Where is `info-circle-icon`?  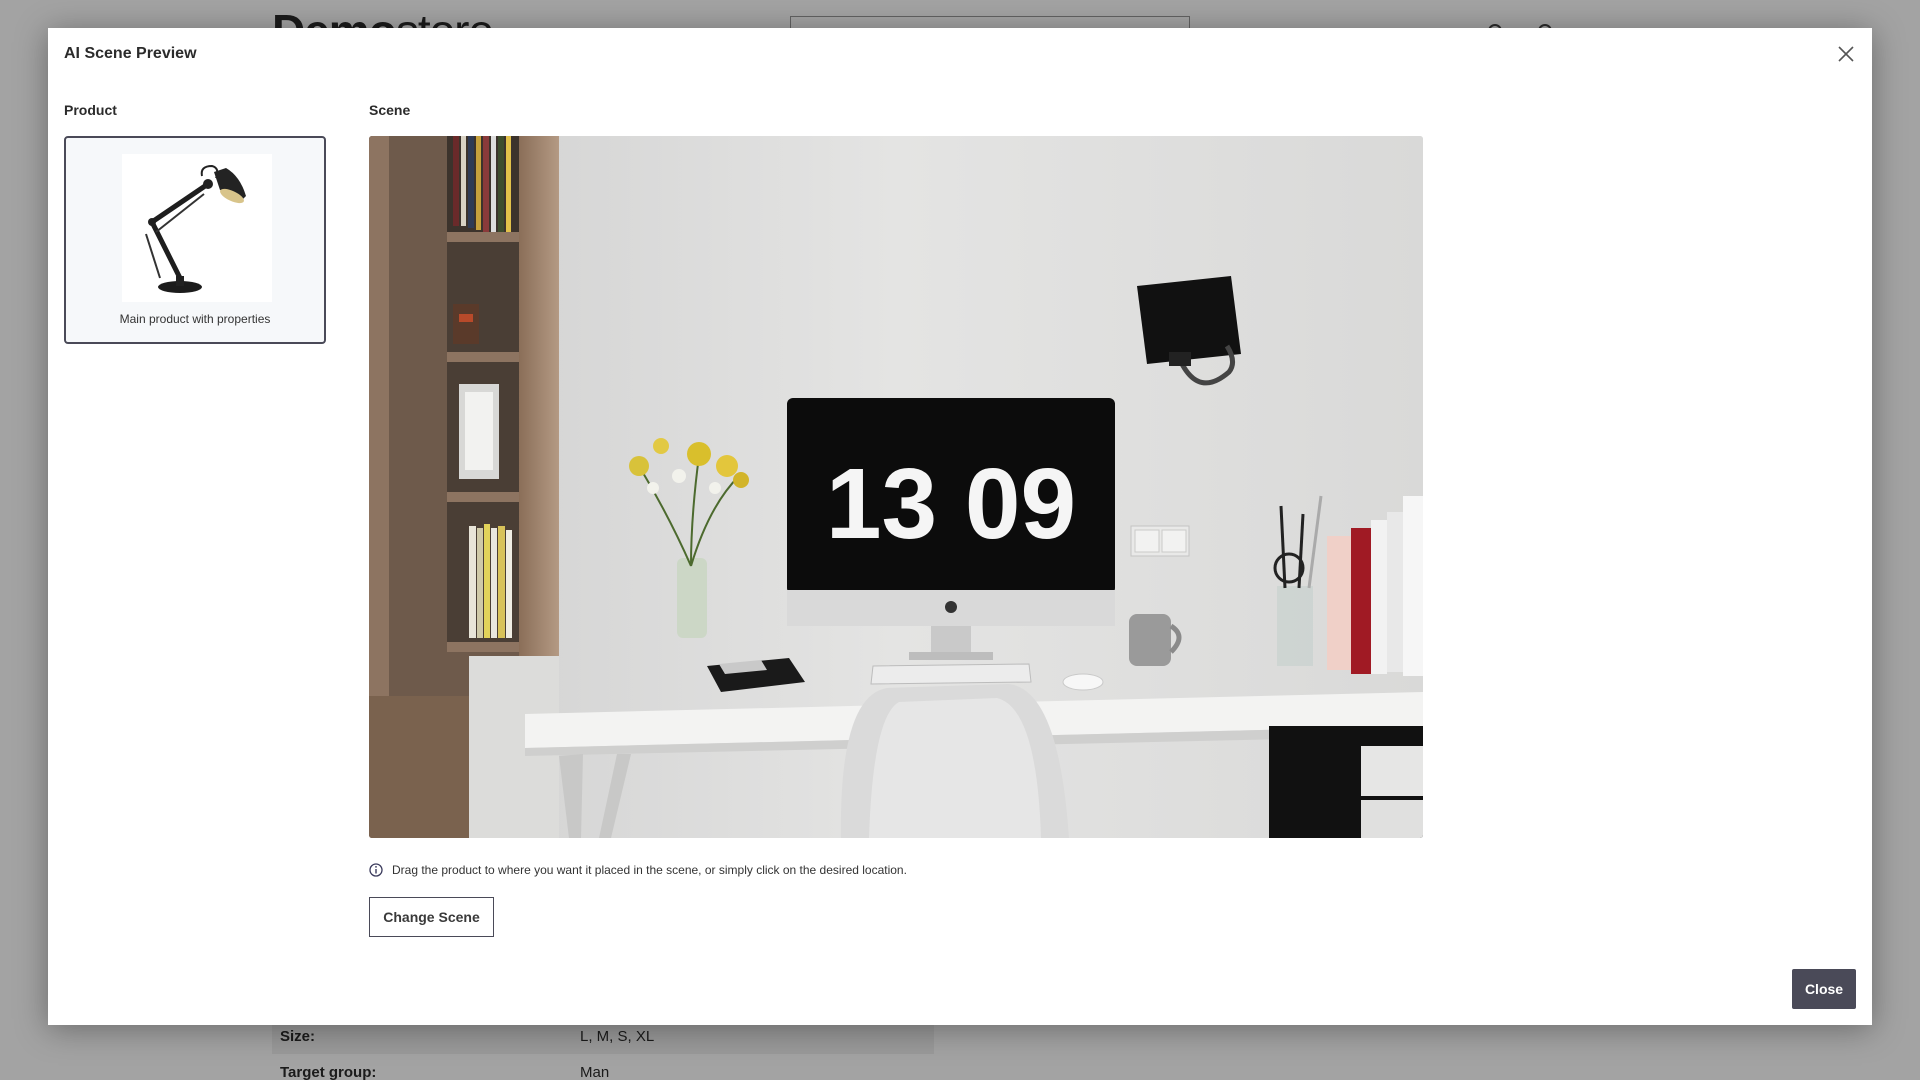
info-circle-icon is located at coordinates (376, 870).